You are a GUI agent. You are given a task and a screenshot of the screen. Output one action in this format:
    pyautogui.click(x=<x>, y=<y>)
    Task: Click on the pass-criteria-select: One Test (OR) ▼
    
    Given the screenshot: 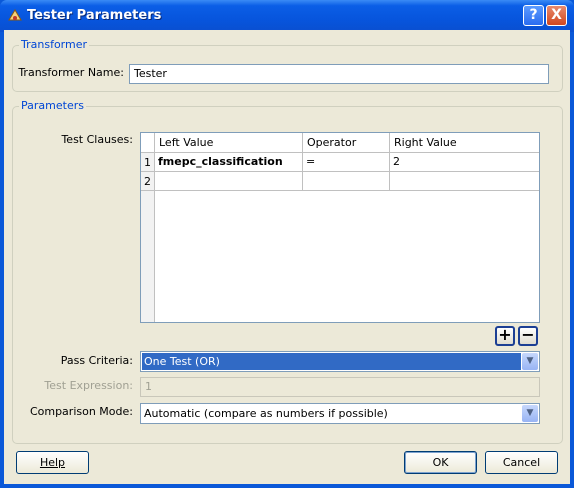 What is the action you would take?
    pyautogui.click(x=340, y=361)
    